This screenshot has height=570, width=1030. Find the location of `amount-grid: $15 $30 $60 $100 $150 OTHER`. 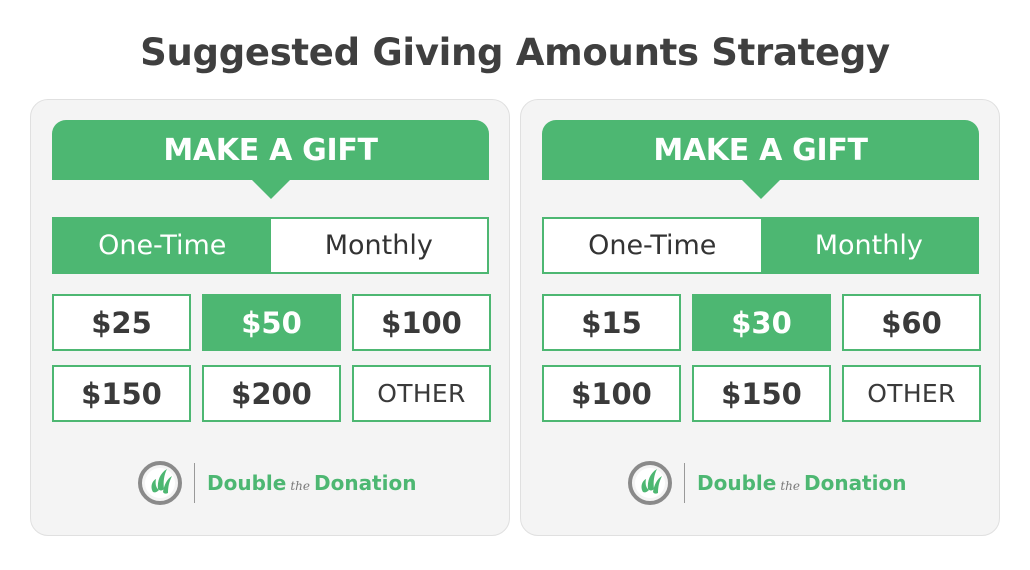

amount-grid: $15 $30 $60 $100 $150 OTHER is located at coordinates (761, 358).